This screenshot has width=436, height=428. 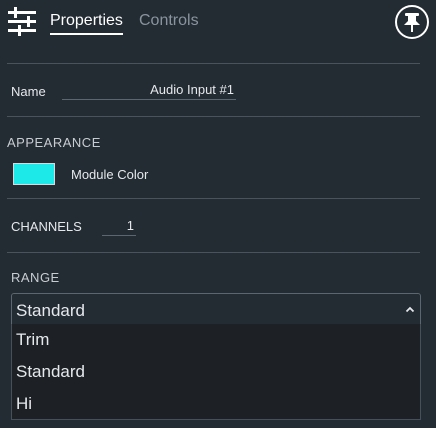 What do you see at coordinates (46, 226) in the screenshot?
I see `channels-label: CHANNELS` at bounding box center [46, 226].